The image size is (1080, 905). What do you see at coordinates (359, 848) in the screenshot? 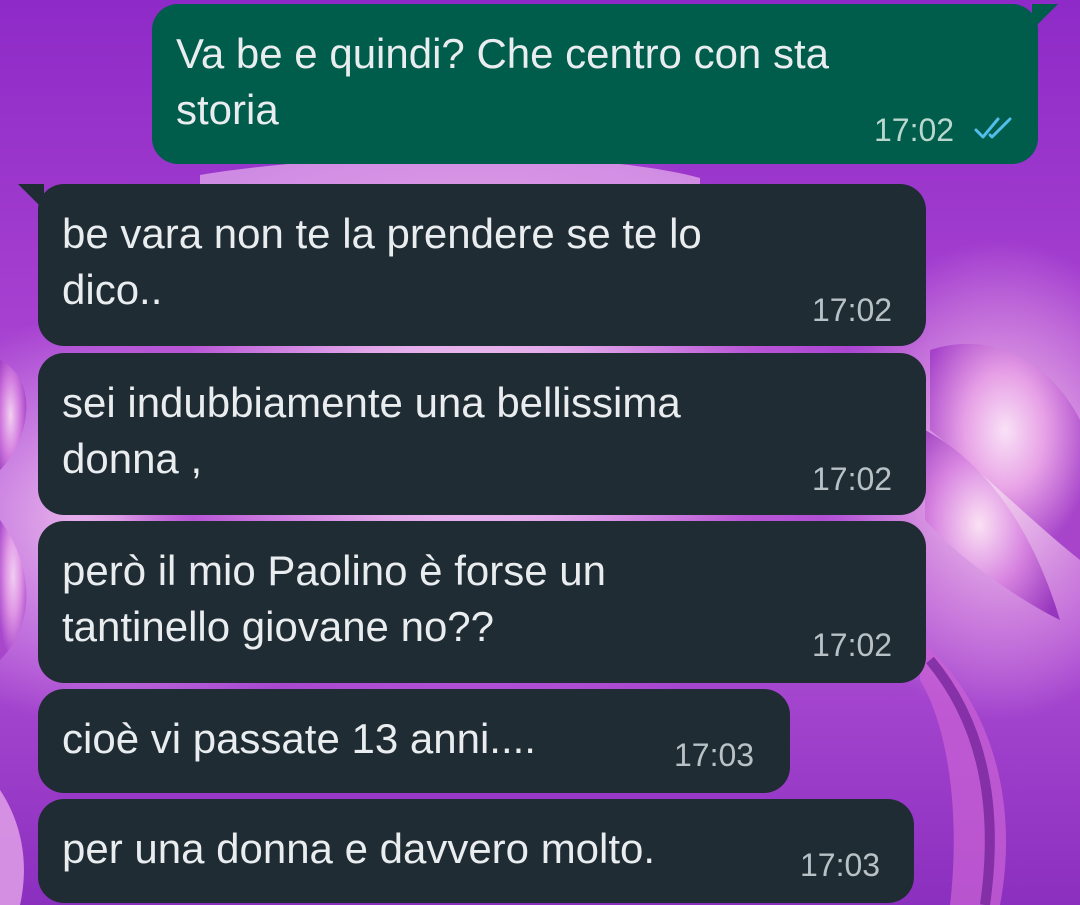
I see `message-text: per una donna e davvero molto.` at bounding box center [359, 848].